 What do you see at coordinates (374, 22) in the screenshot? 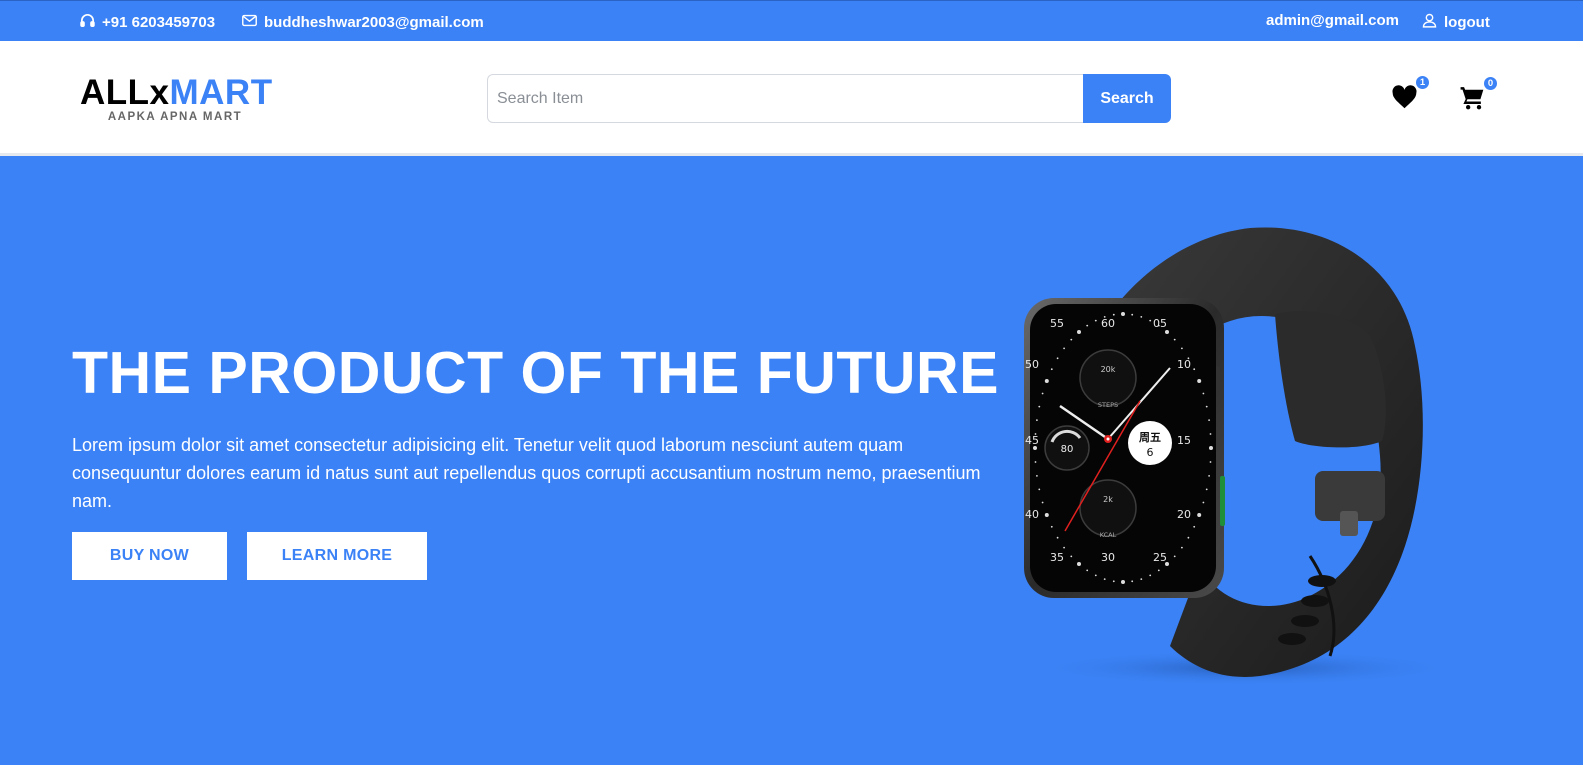
I see `contact-email: buddheshwar2003@gmail.com` at bounding box center [374, 22].